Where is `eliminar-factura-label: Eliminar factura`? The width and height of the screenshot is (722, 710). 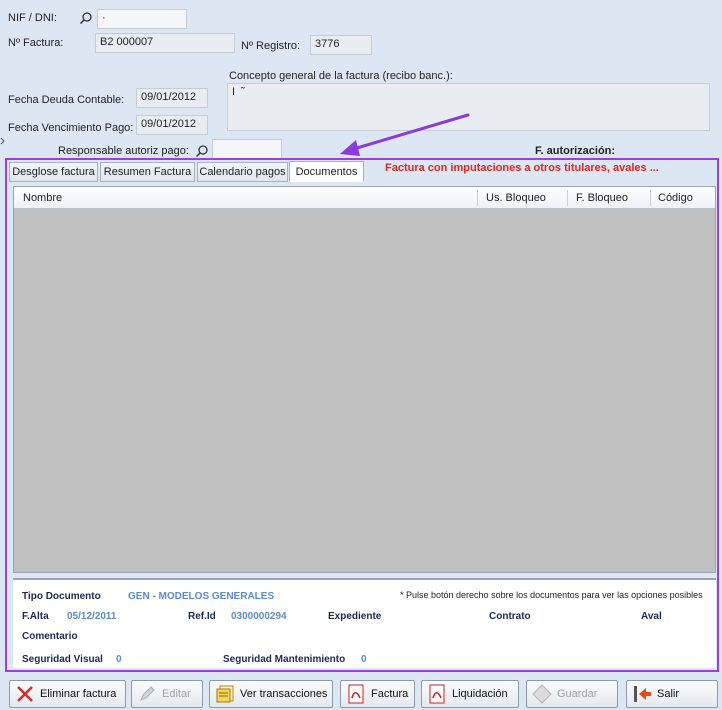
eliminar-factura-label: Eliminar factura is located at coordinates (78, 694).